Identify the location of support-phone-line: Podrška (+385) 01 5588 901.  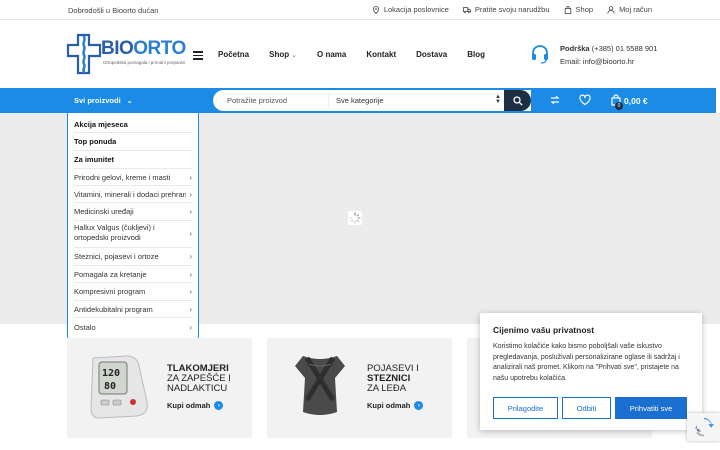
(608, 48).